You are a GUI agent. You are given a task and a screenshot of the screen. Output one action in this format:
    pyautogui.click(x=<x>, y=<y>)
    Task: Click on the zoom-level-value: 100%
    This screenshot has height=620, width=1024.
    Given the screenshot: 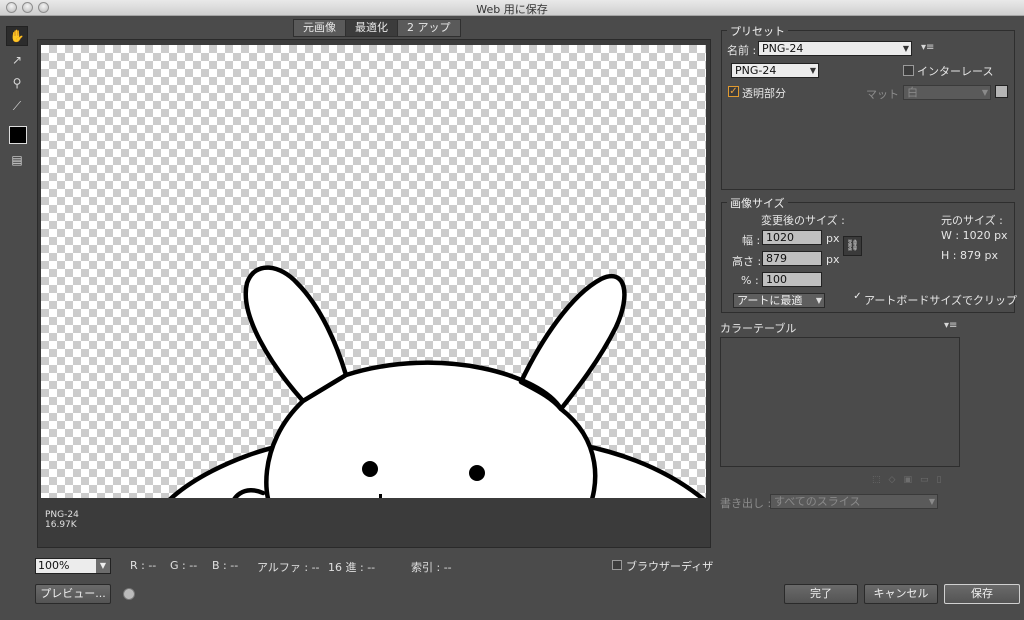 What is the action you would take?
    pyautogui.click(x=54, y=565)
    